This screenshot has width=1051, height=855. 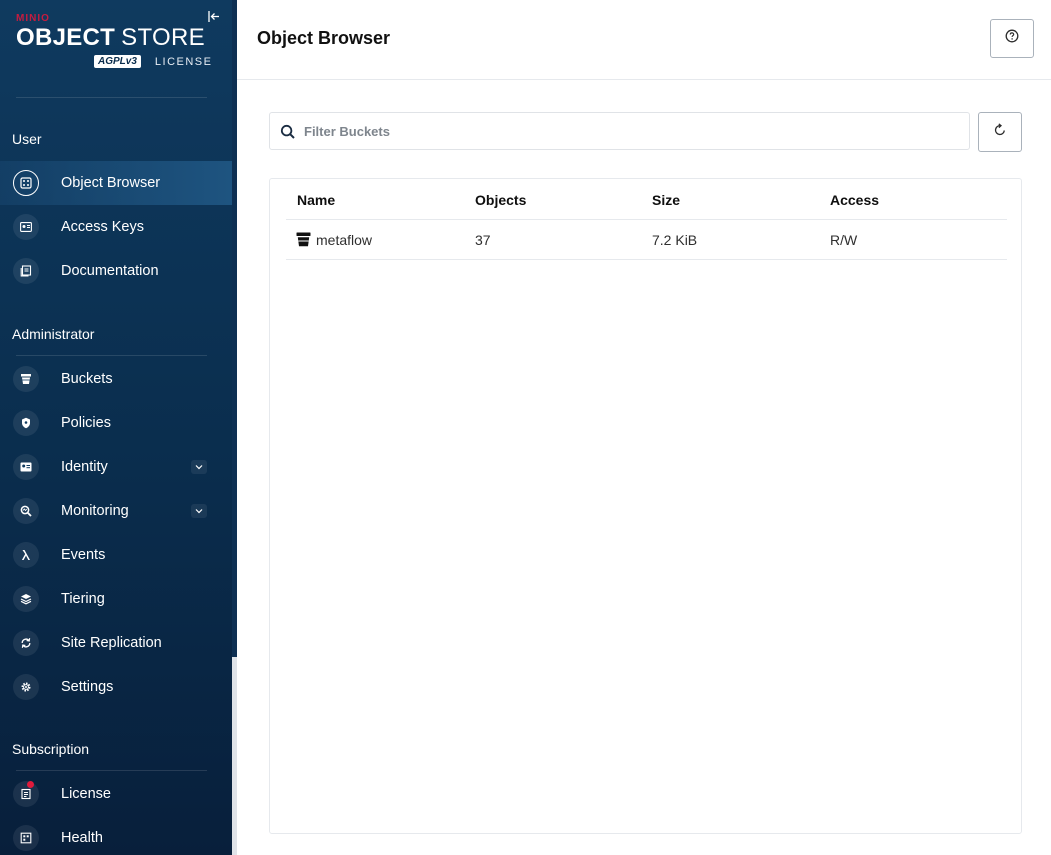 What do you see at coordinates (646, 240) in the screenshot?
I see `table-row: metaflow 37 7.2 KiB R/W` at bounding box center [646, 240].